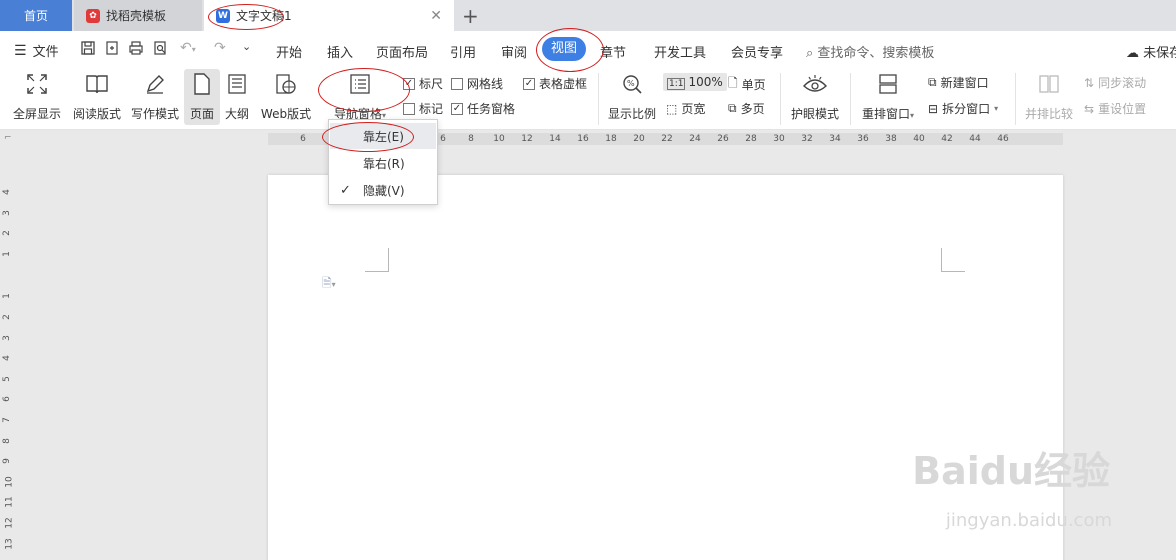 The width and height of the screenshot is (1176, 560). Describe the element at coordinates (237, 84) in the screenshot. I see `outline-icon` at that location.